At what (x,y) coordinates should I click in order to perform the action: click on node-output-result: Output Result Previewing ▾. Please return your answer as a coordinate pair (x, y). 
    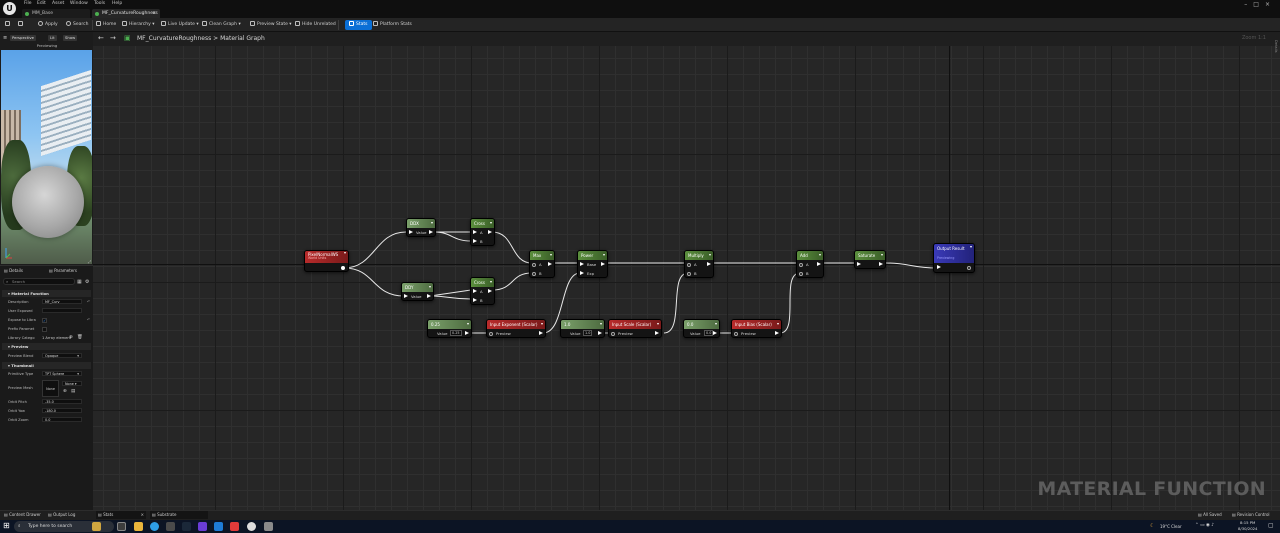
    Looking at the image, I should click on (954, 258).